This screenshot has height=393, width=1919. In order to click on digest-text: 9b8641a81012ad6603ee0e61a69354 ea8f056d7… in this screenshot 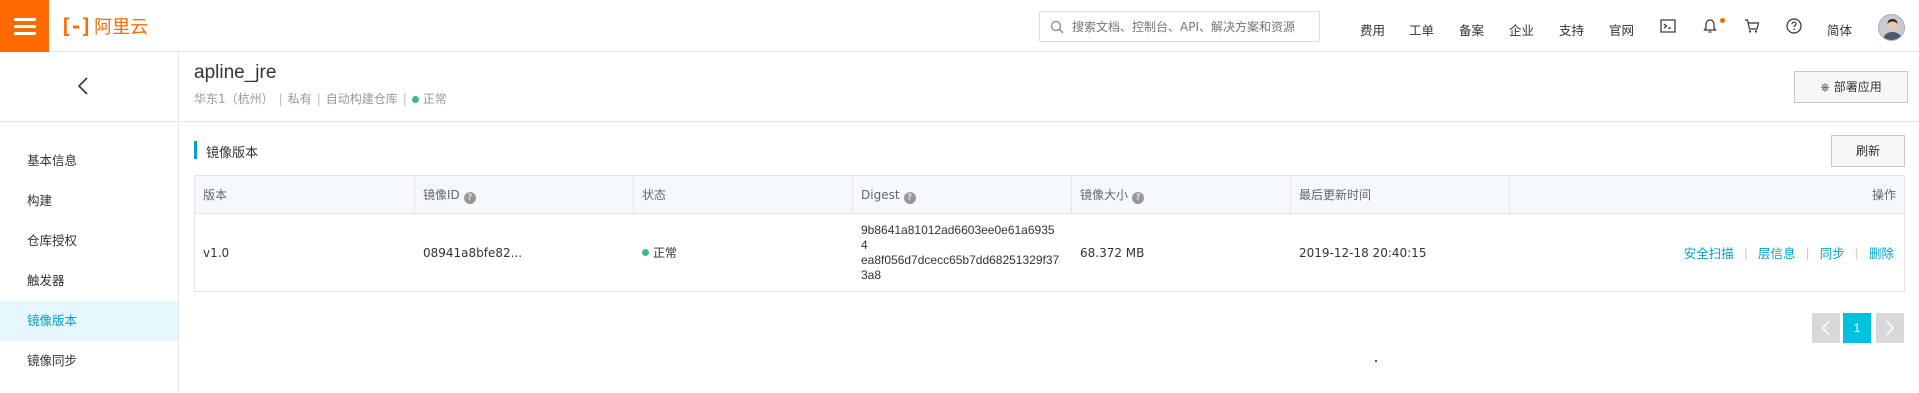, I will do `click(960, 252)`.